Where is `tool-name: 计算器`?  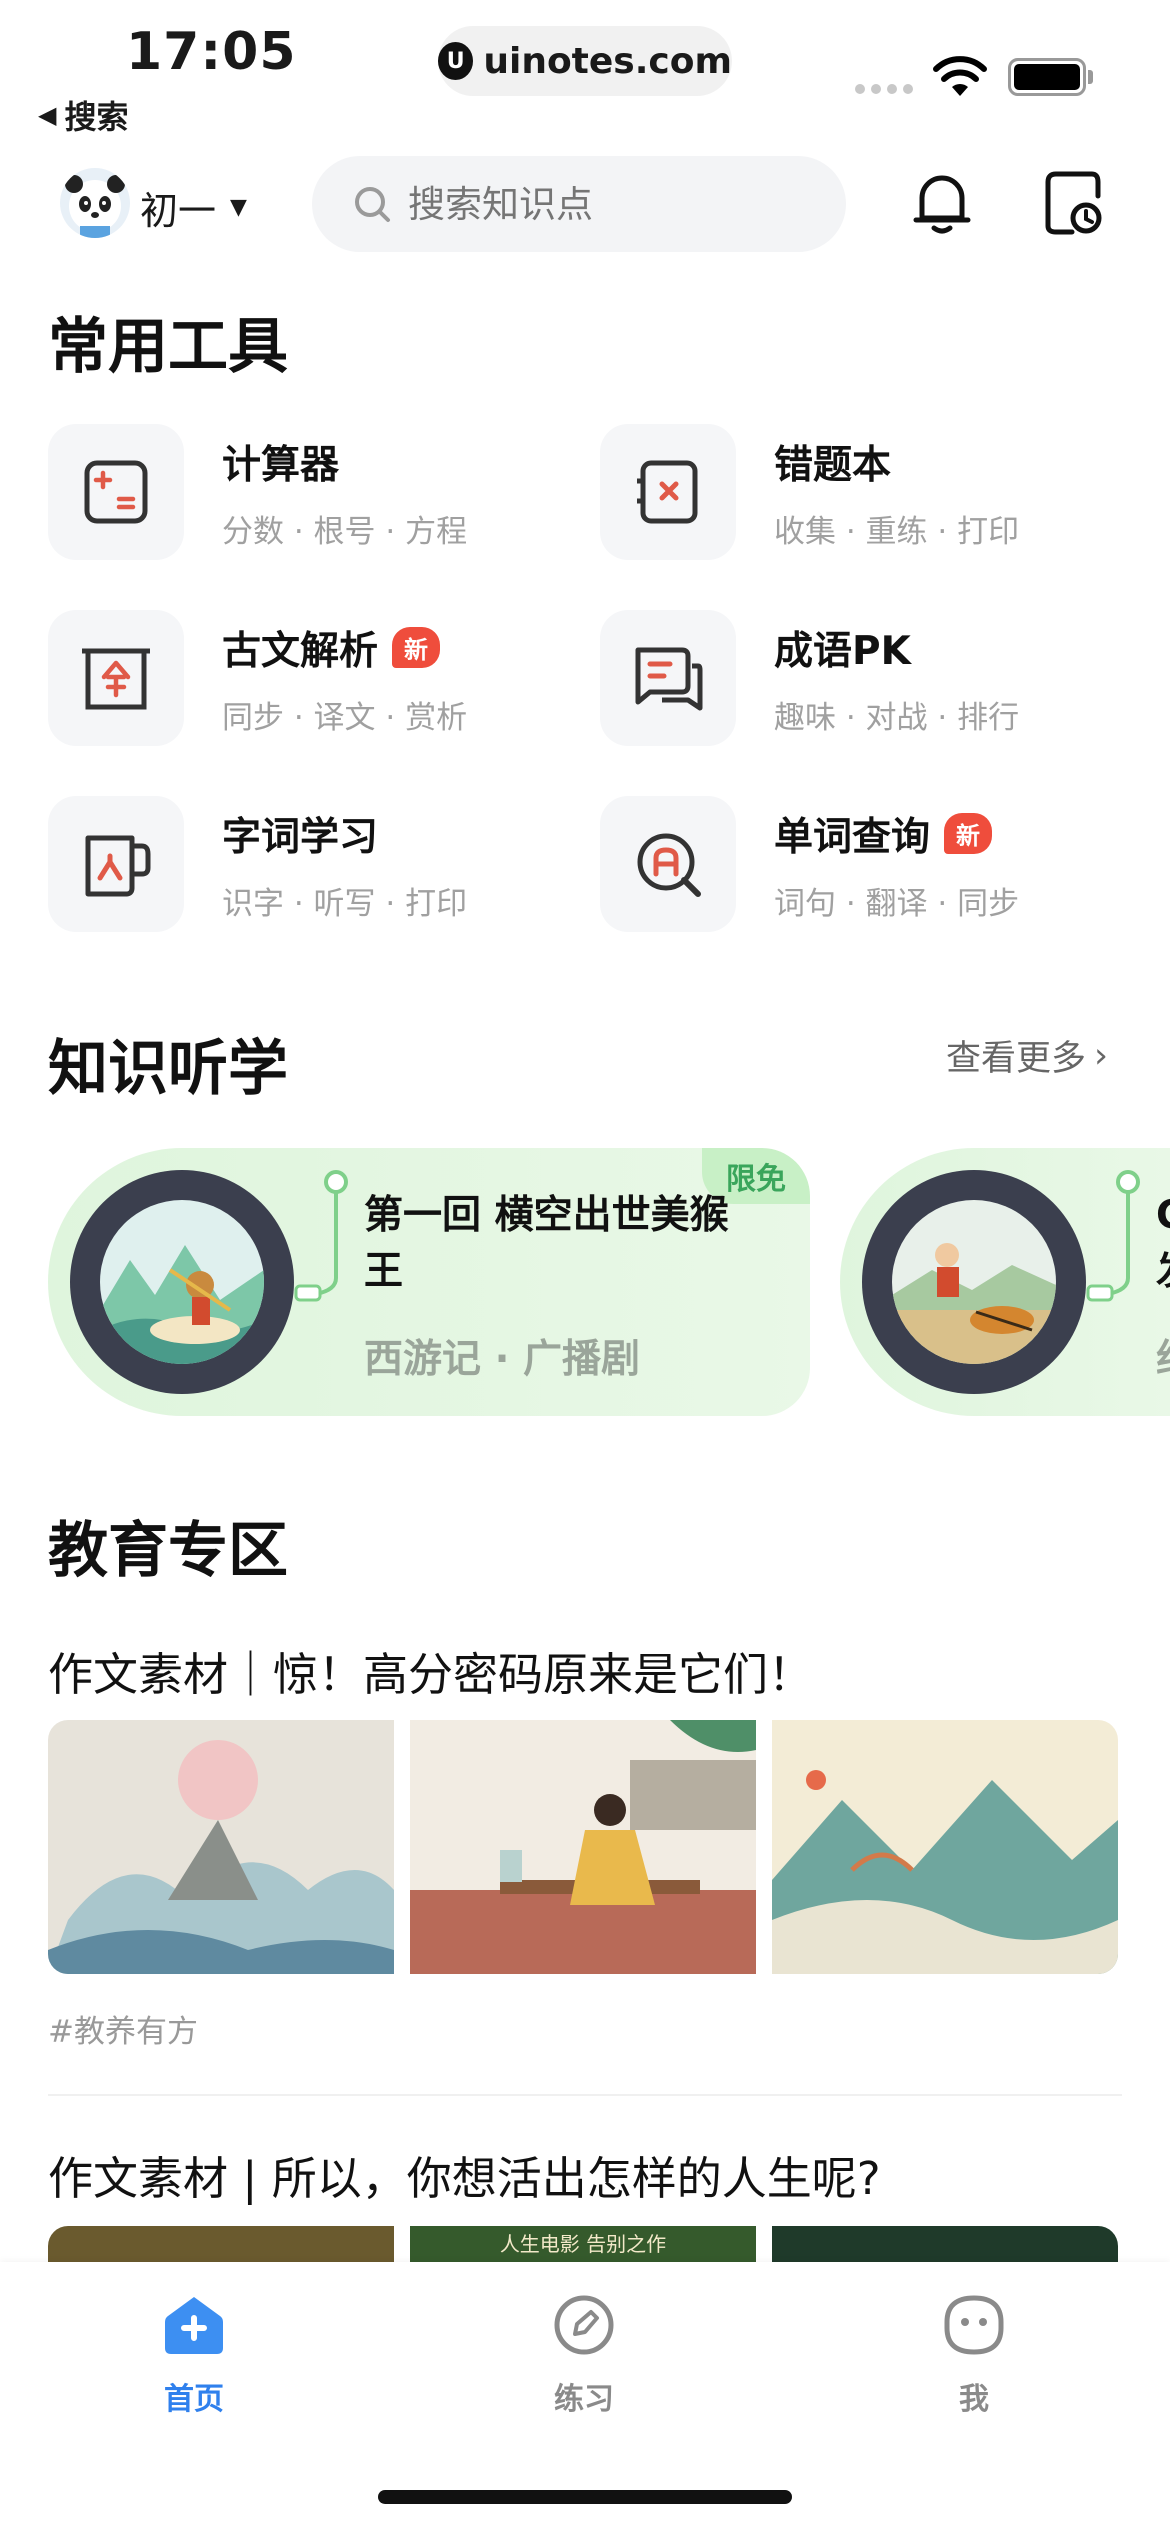
tool-name: 计算器 is located at coordinates (281, 465).